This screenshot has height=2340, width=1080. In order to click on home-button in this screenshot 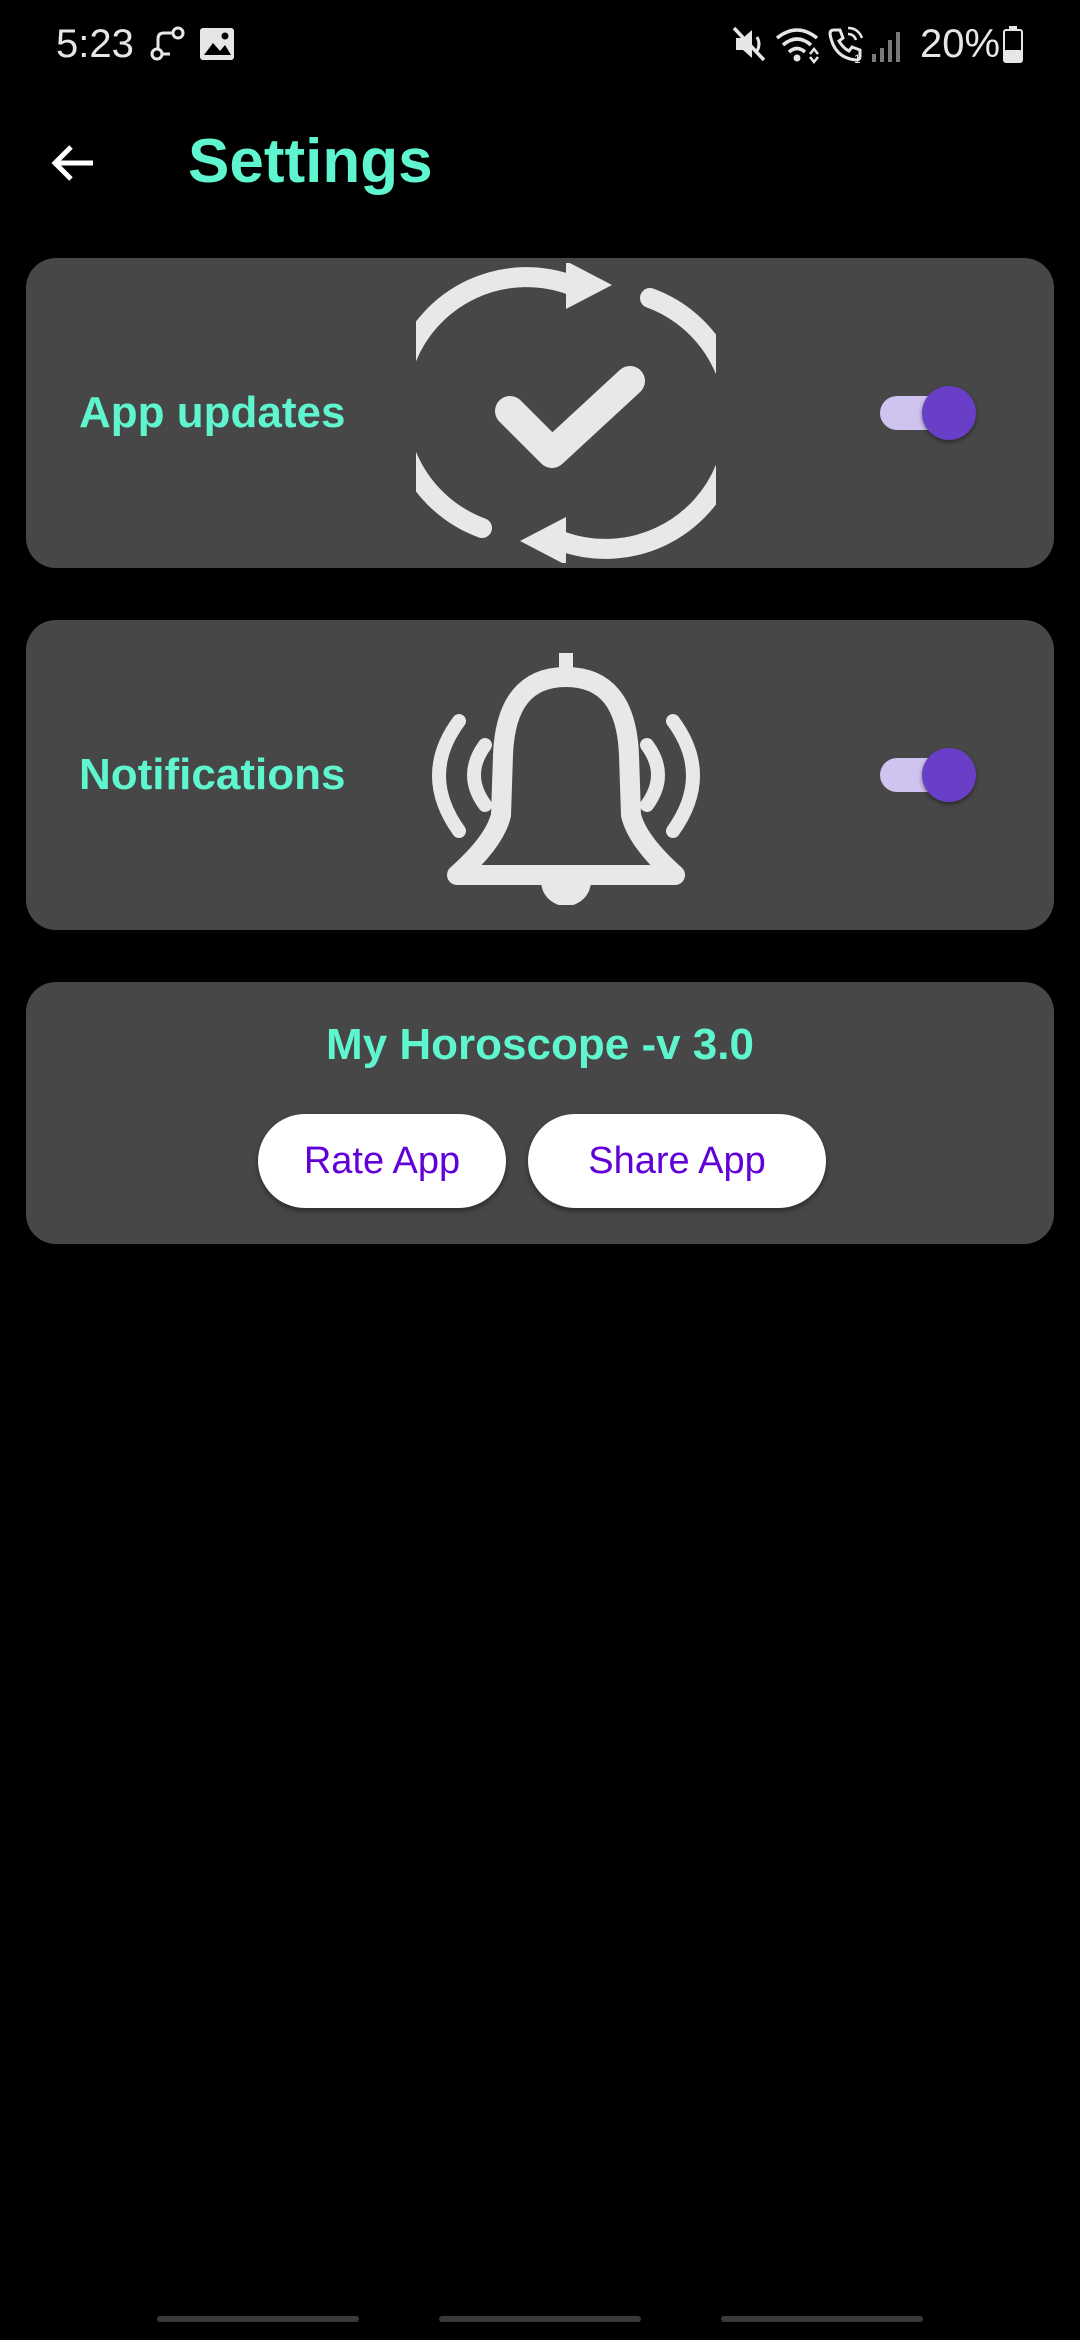, I will do `click(540, 2319)`.